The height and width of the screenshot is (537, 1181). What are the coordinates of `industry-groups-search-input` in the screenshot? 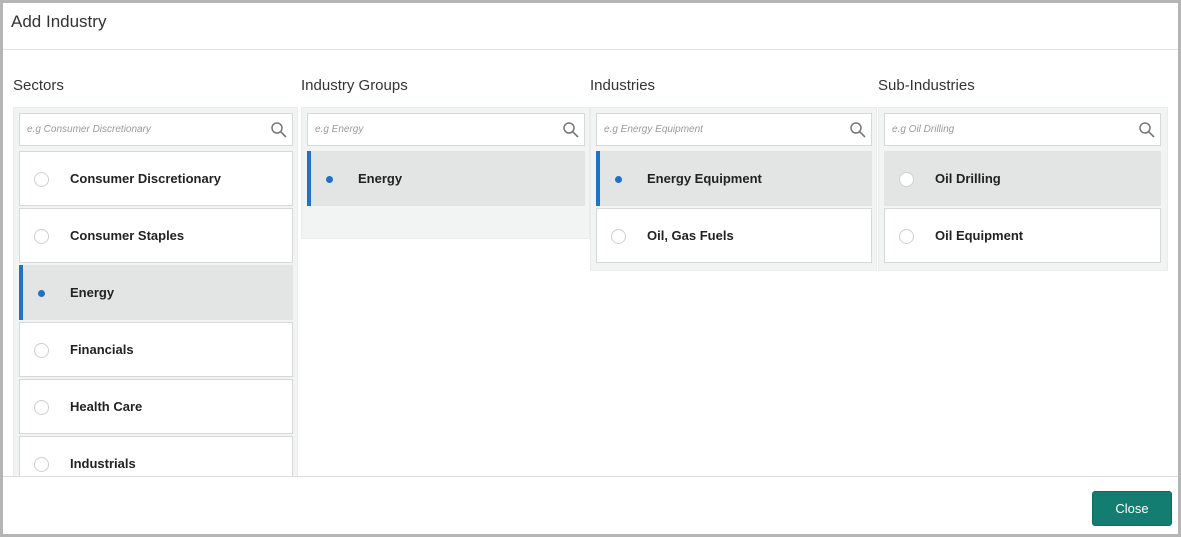 It's located at (446, 129).